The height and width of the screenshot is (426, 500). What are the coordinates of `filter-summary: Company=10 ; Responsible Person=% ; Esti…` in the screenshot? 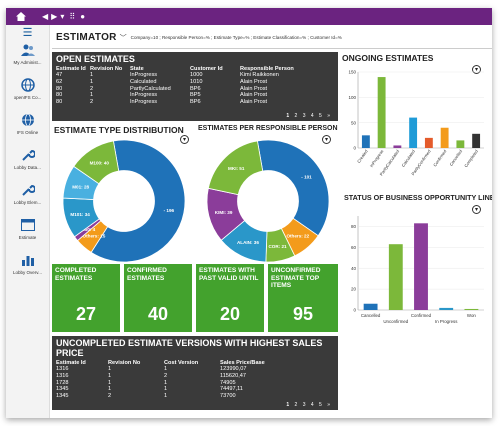 It's located at (236, 37).